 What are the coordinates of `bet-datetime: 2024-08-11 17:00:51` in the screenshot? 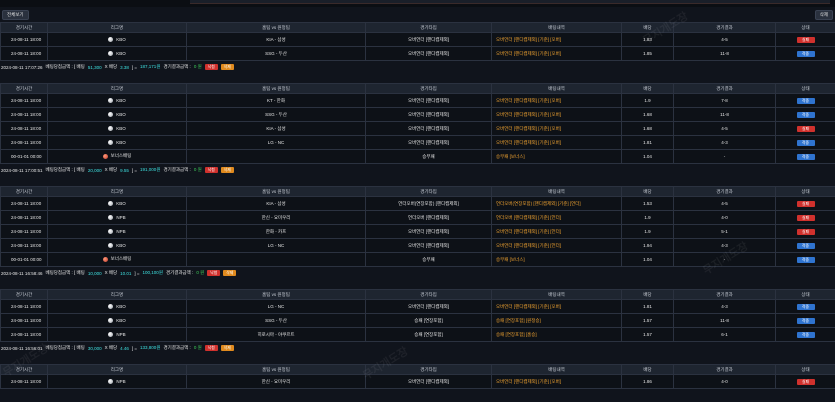 It's located at (22, 170).